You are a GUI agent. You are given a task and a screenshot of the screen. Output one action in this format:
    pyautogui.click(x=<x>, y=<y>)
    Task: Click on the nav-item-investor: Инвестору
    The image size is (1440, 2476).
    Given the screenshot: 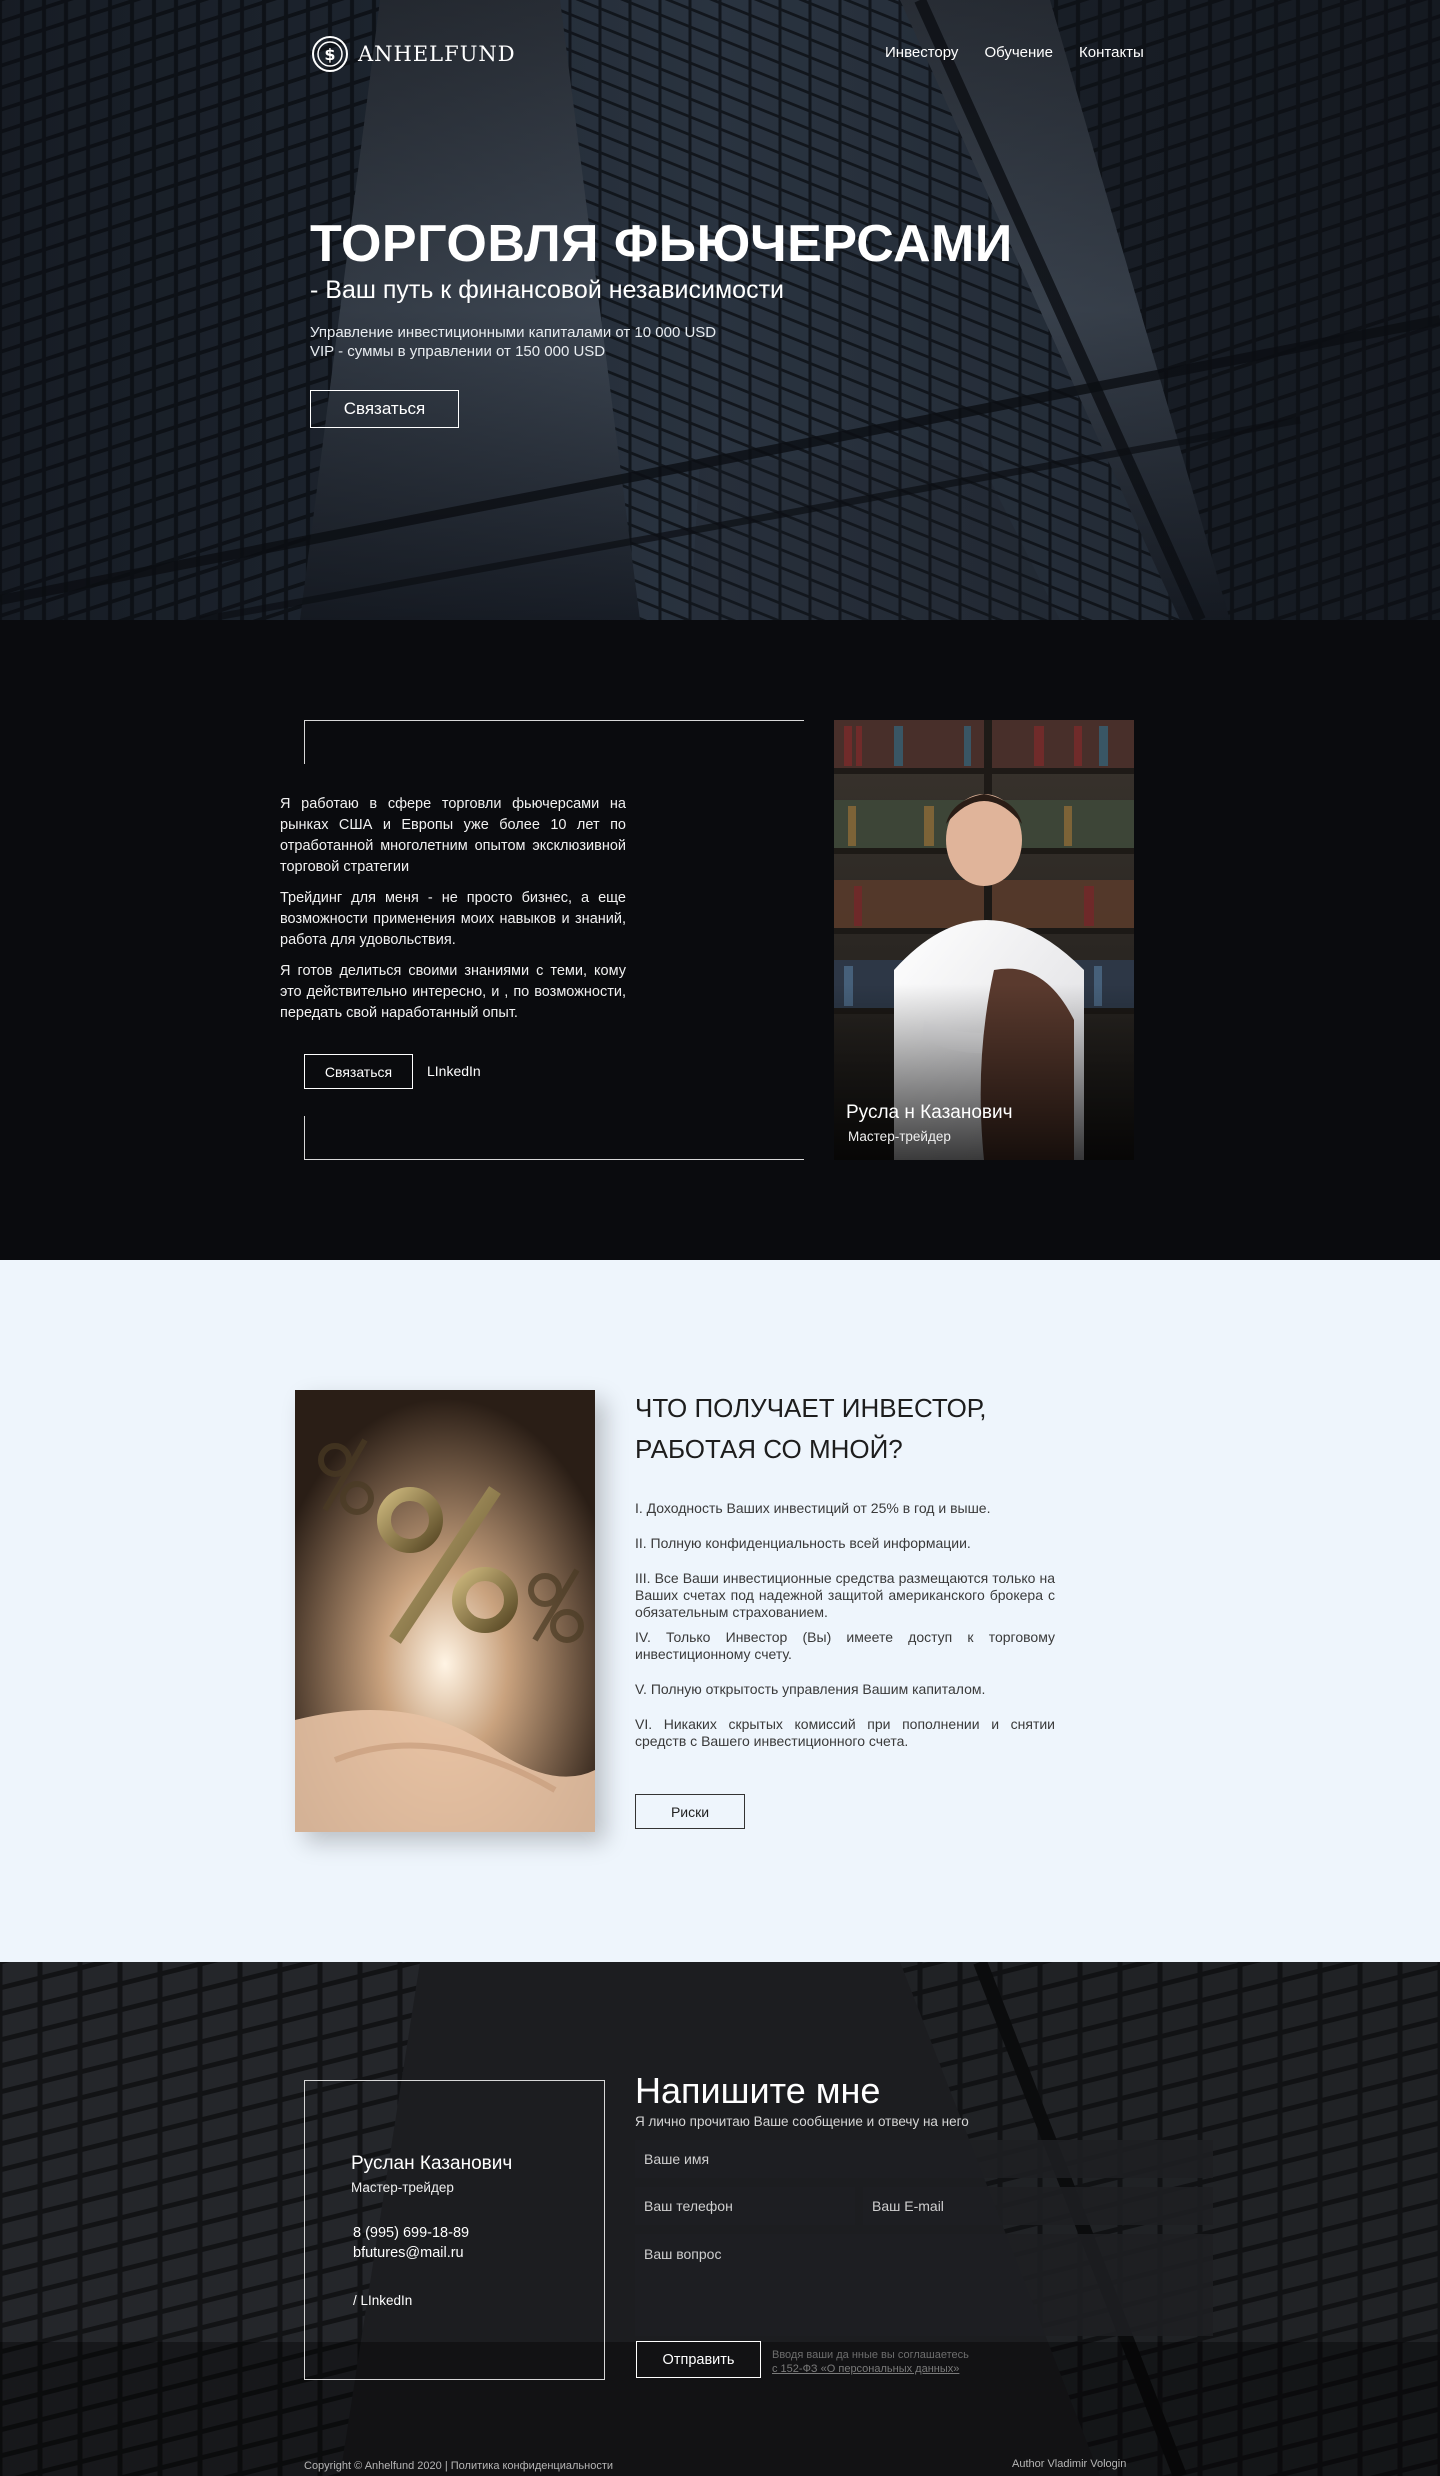 What is the action you would take?
    pyautogui.click(x=921, y=52)
    